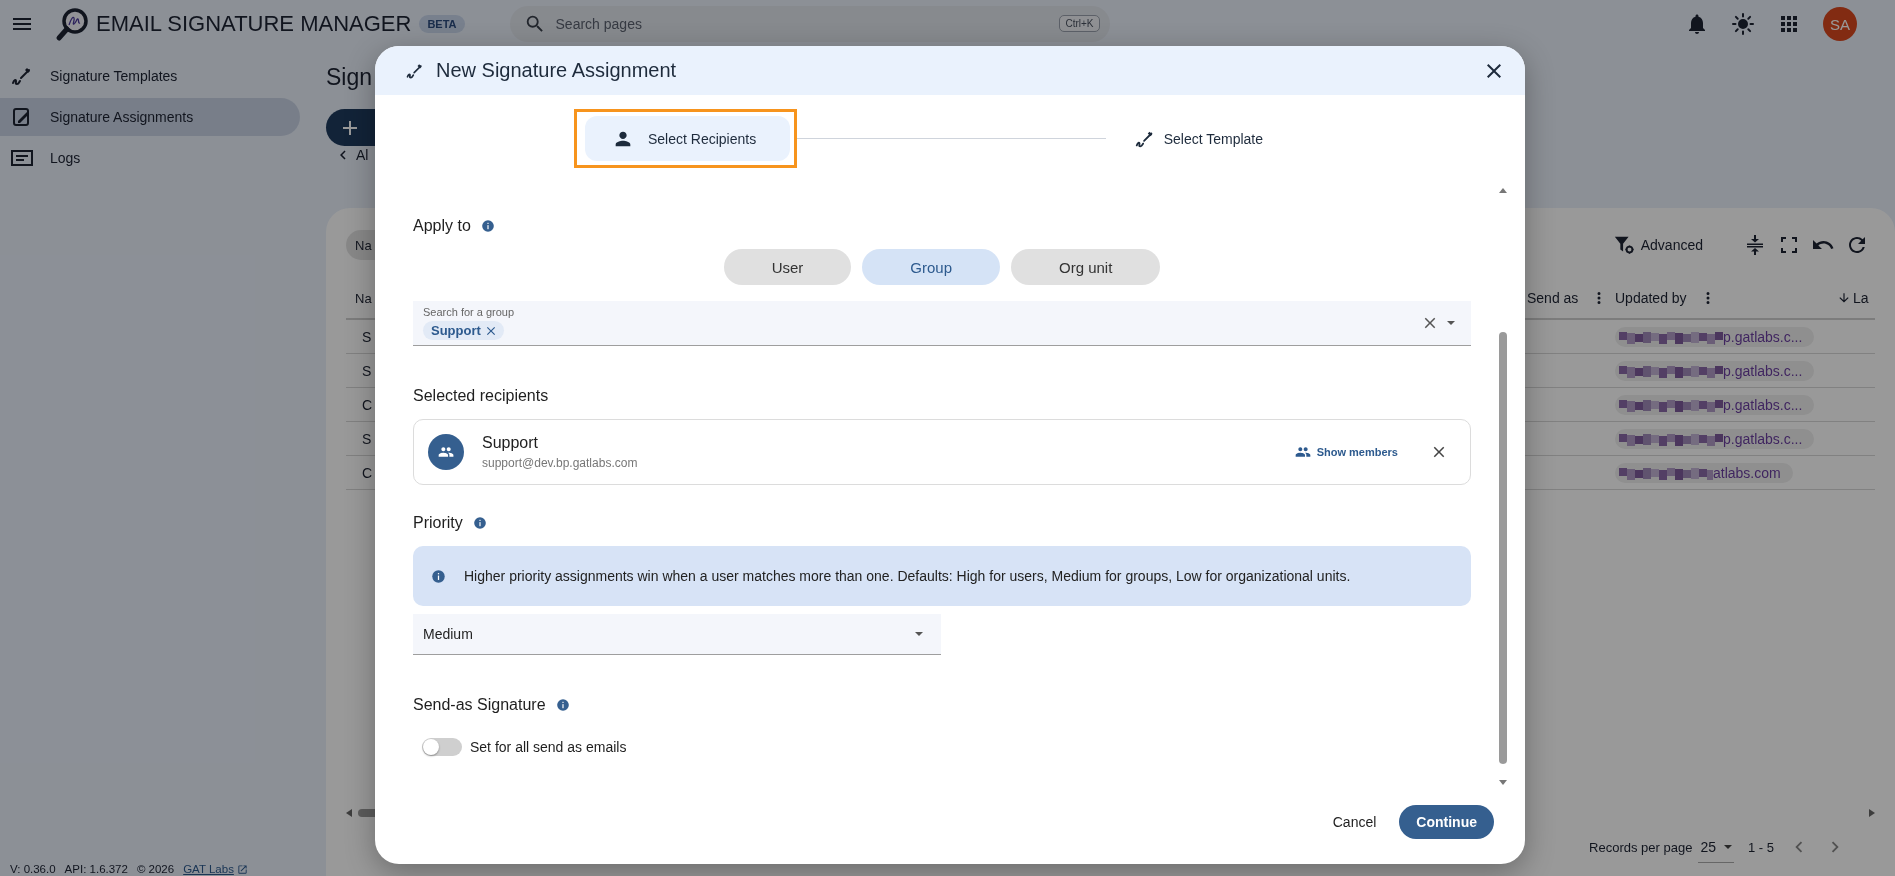  I want to click on field-label: Search for a group, so click(469, 312).